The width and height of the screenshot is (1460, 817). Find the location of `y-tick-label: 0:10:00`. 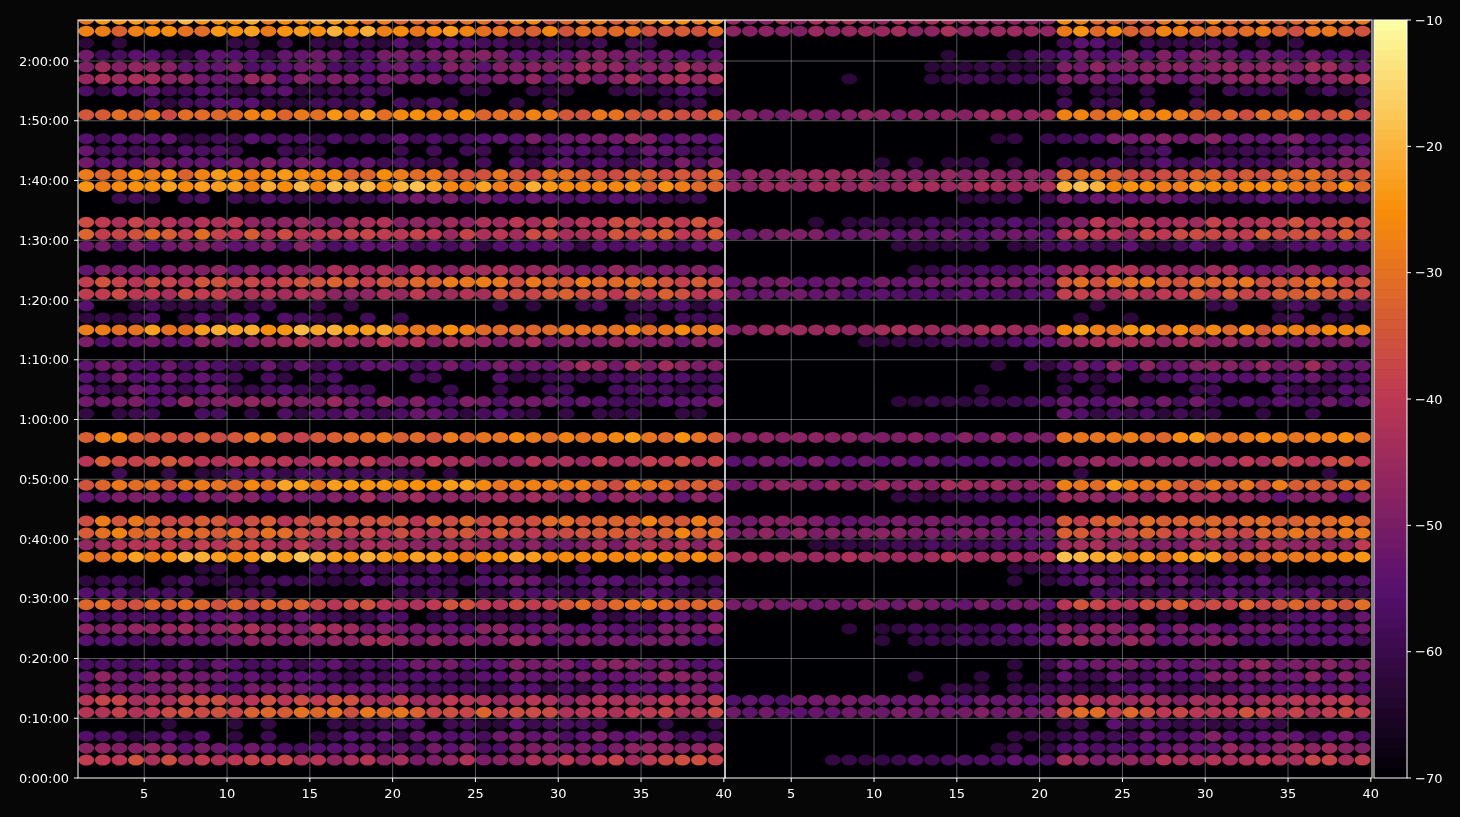

y-tick-label: 0:10:00 is located at coordinates (43, 718).